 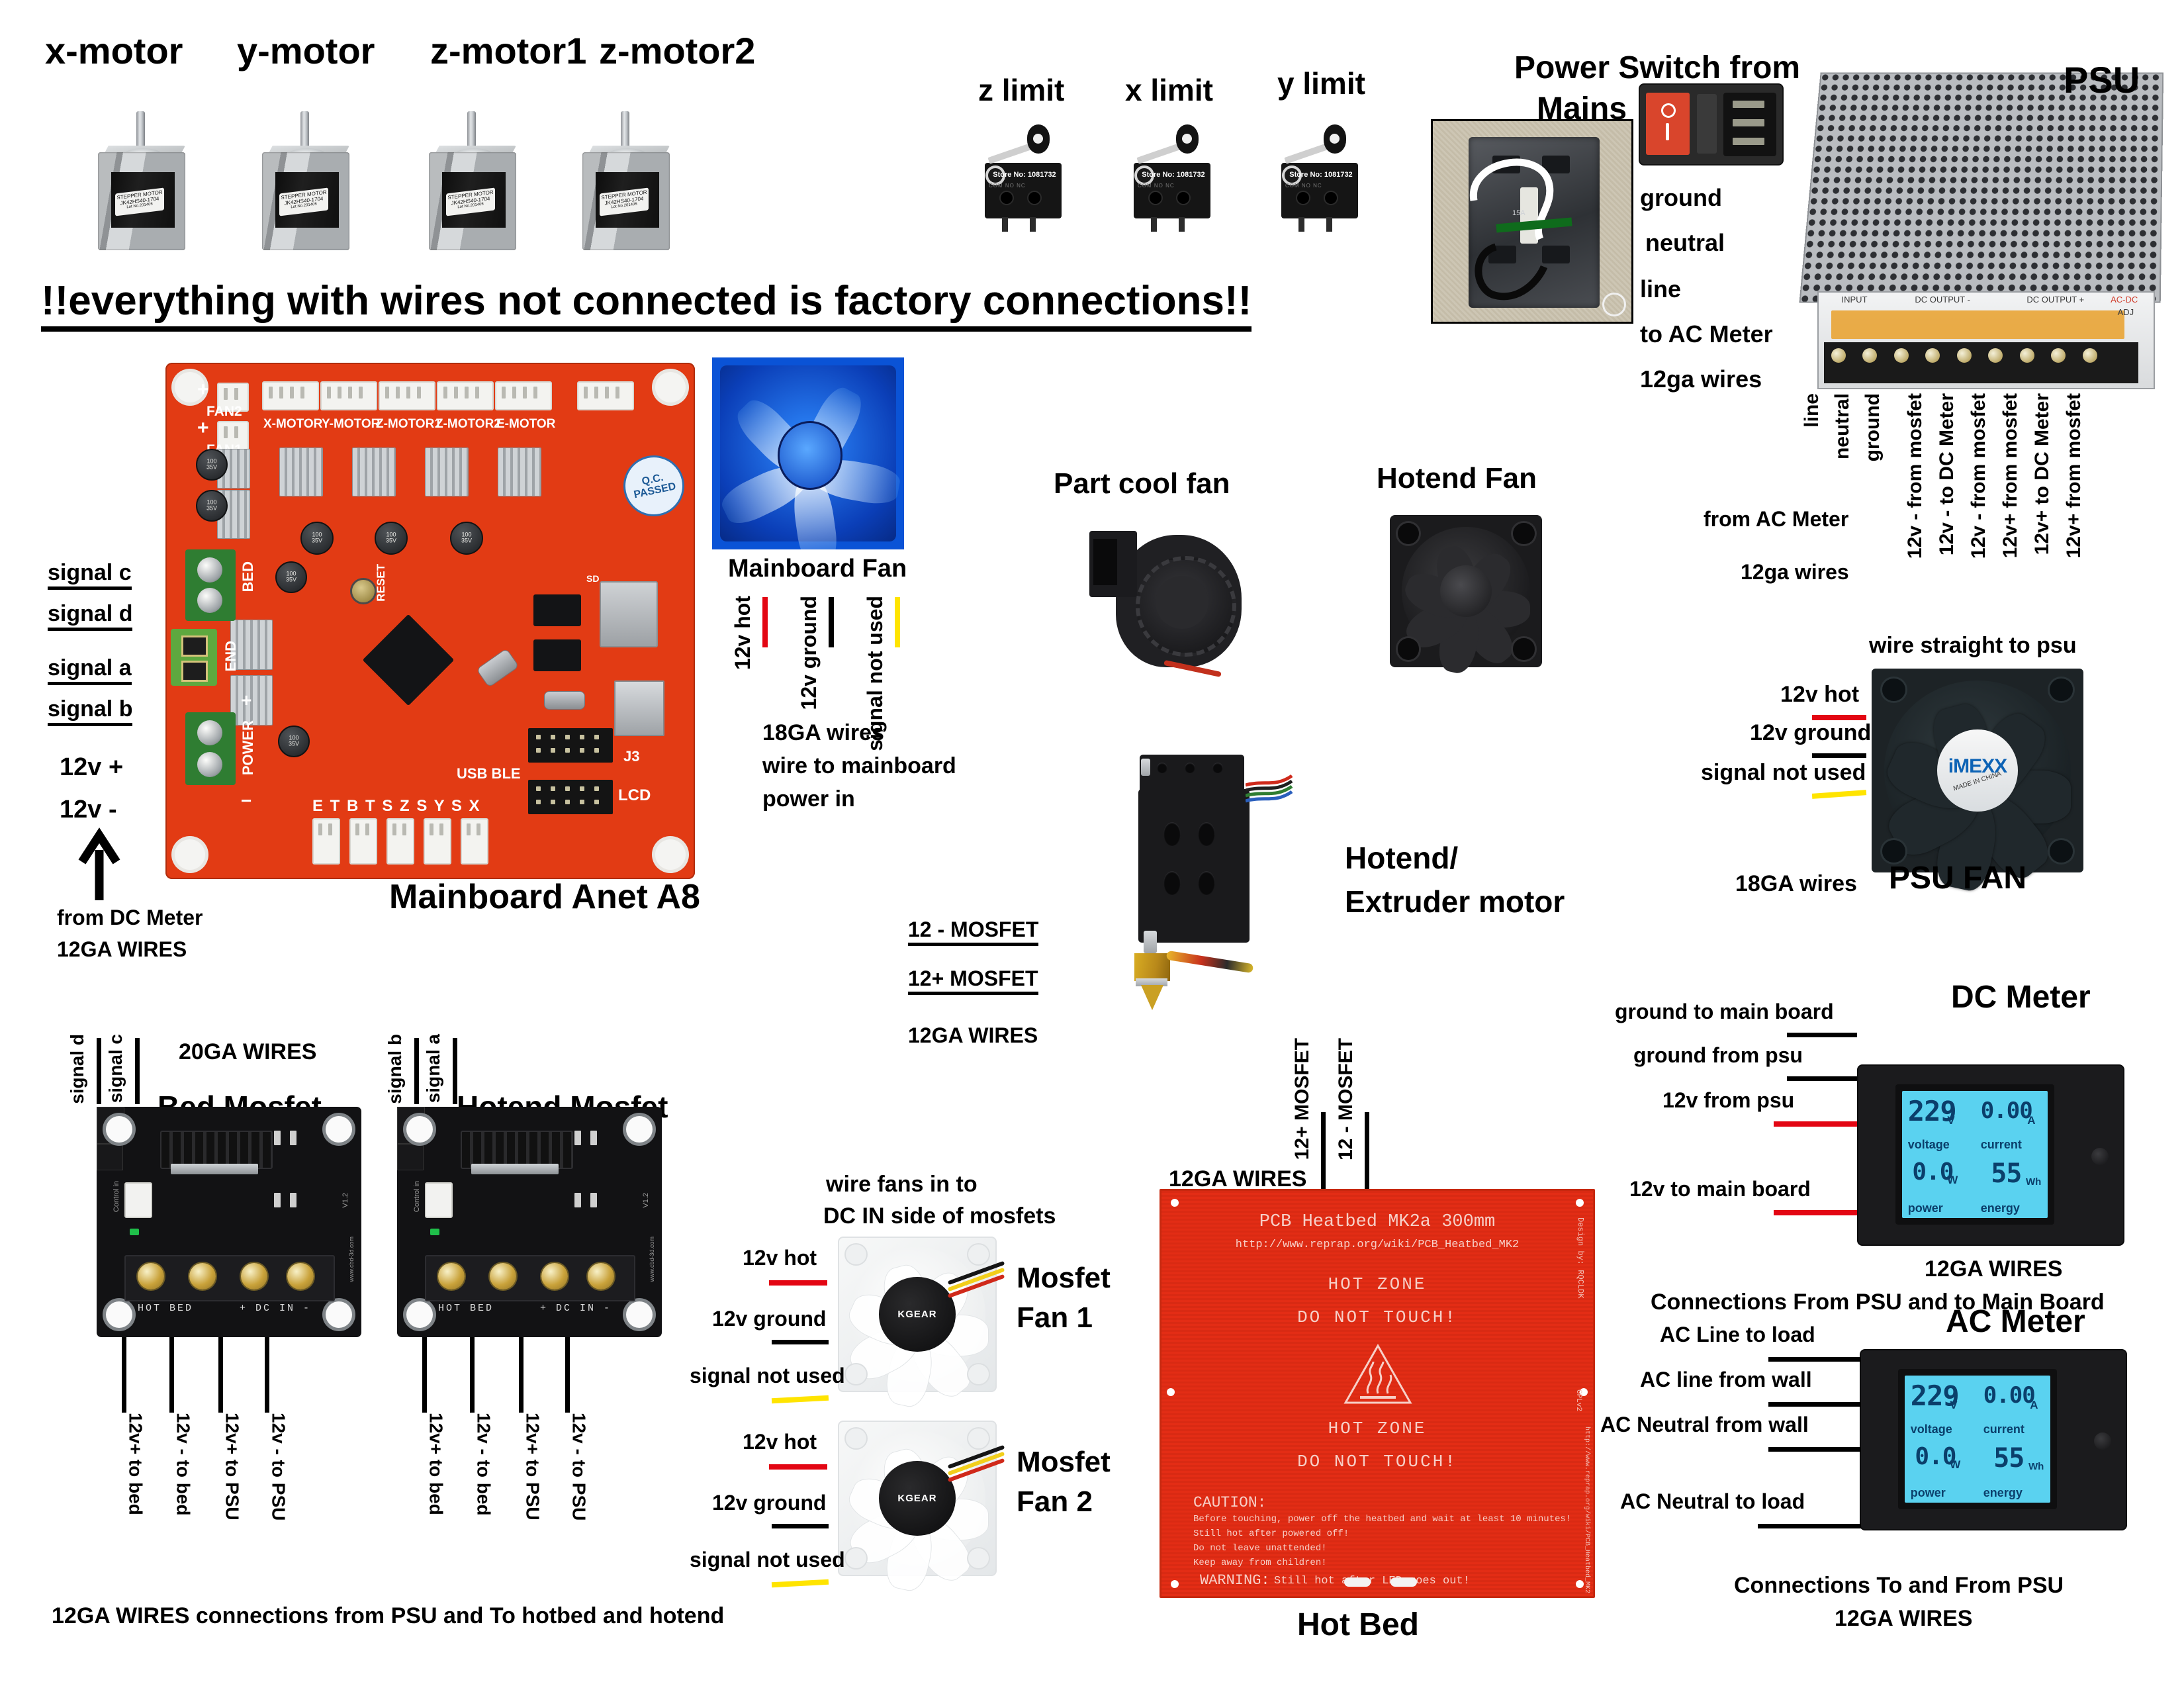 I want to click on extruder-vent-hole, so click(x=1172, y=834).